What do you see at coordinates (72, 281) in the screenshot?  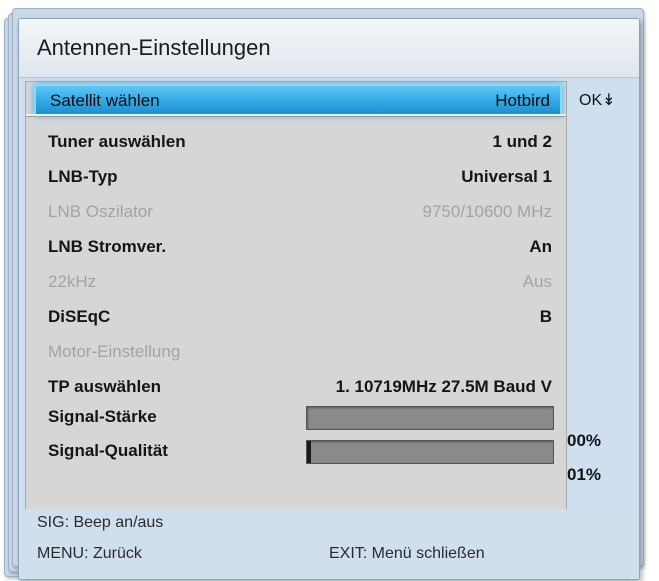 I see `setting-label: 22kHz` at bounding box center [72, 281].